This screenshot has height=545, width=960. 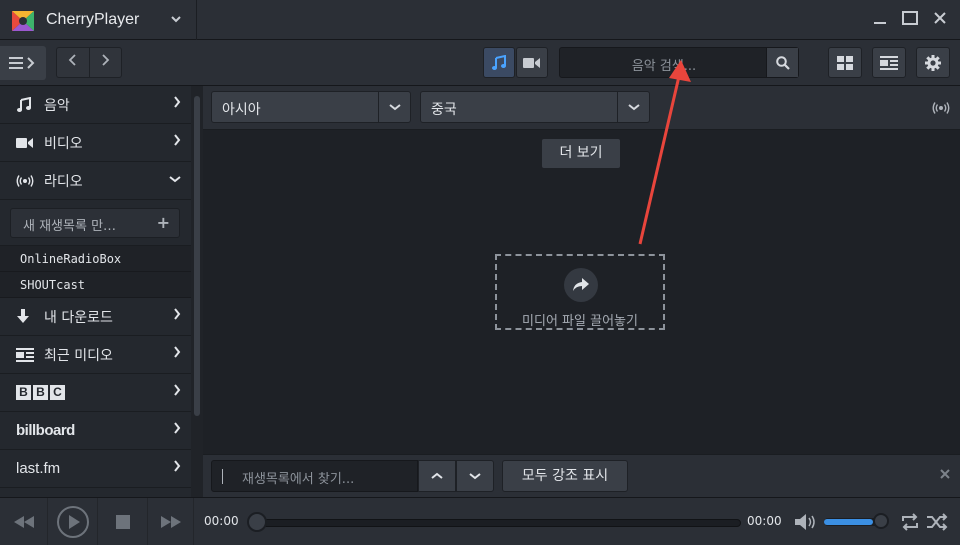 What do you see at coordinates (106, 62) in the screenshot?
I see `forward-button` at bounding box center [106, 62].